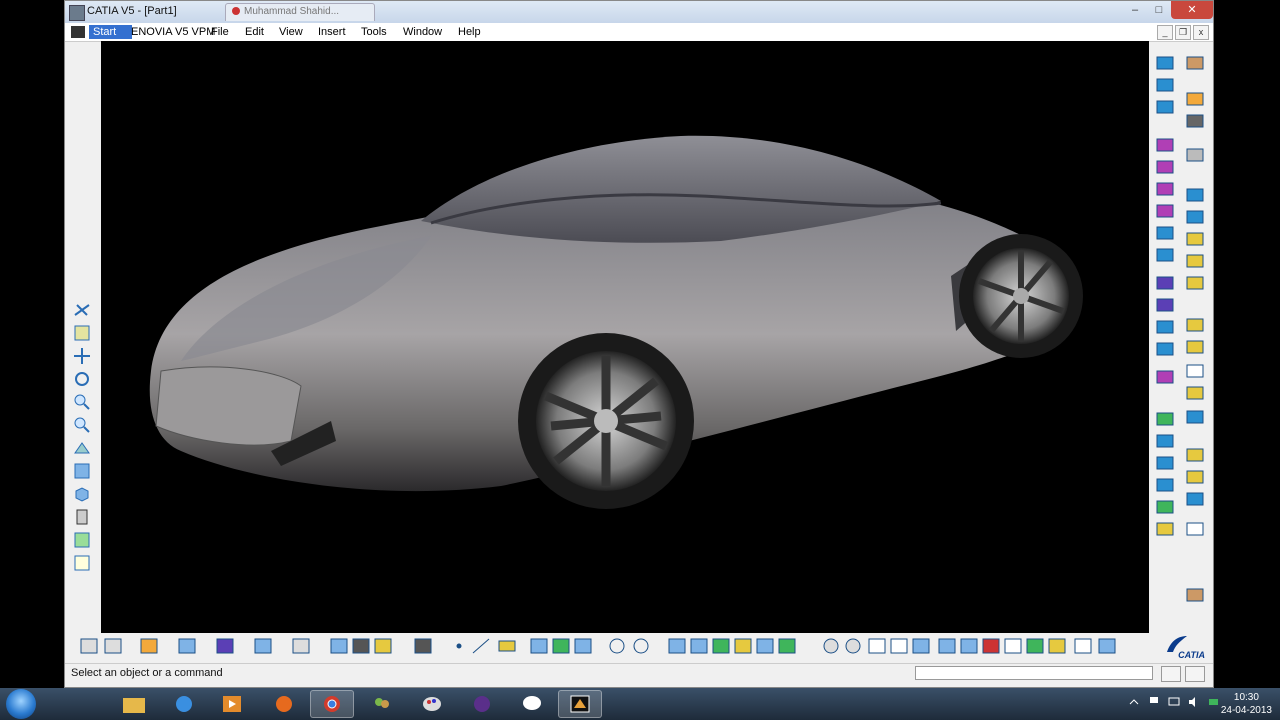  What do you see at coordinates (85, 436) in the screenshot?
I see `left-view-toolbar` at bounding box center [85, 436].